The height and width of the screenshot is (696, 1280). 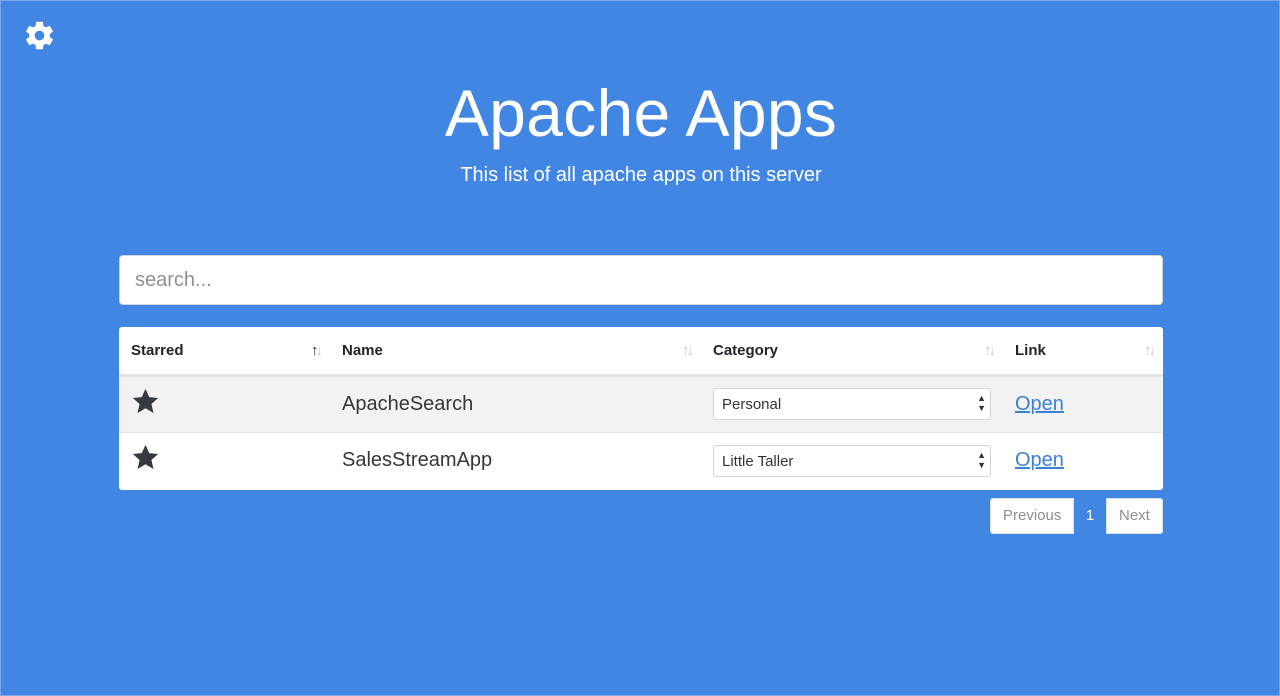 What do you see at coordinates (746, 350) in the screenshot?
I see `column-label: Category` at bounding box center [746, 350].